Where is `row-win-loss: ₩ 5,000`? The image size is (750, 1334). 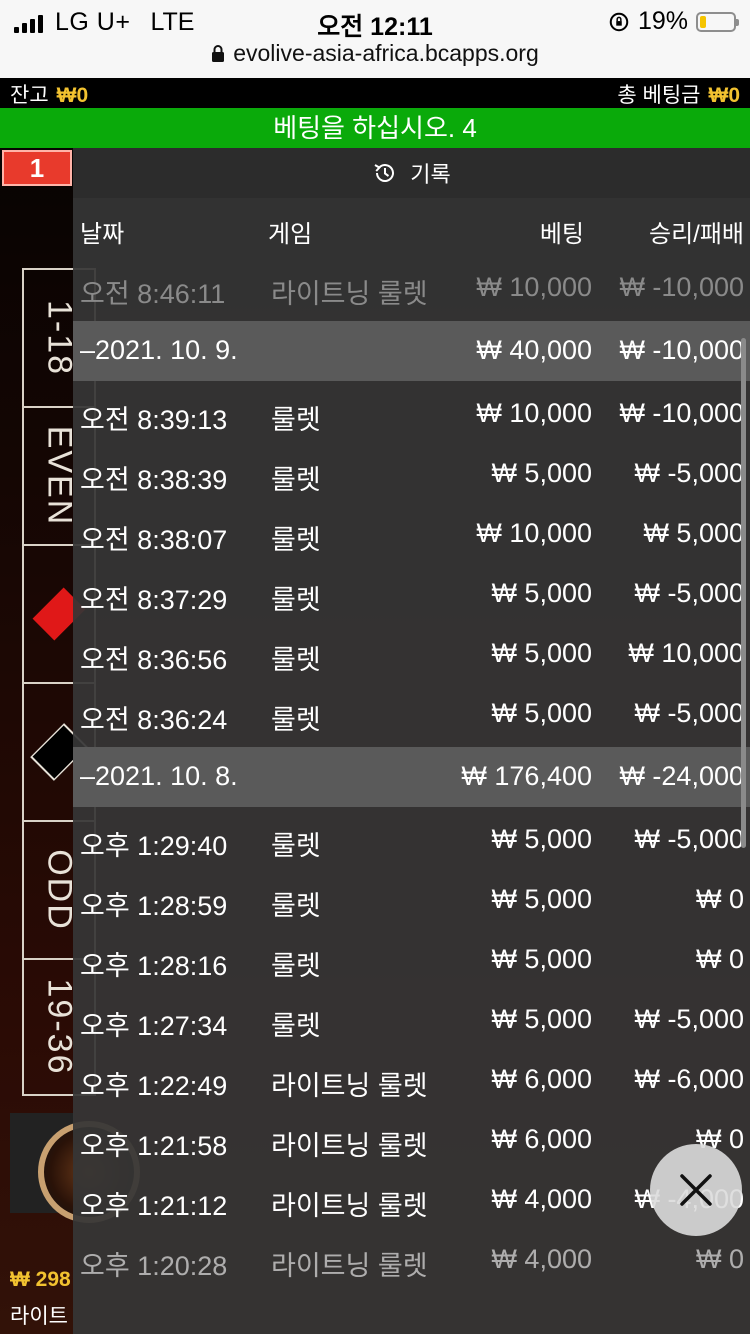
row-win-loss: ₩ 5,000 is located at coordinates (693, 533).